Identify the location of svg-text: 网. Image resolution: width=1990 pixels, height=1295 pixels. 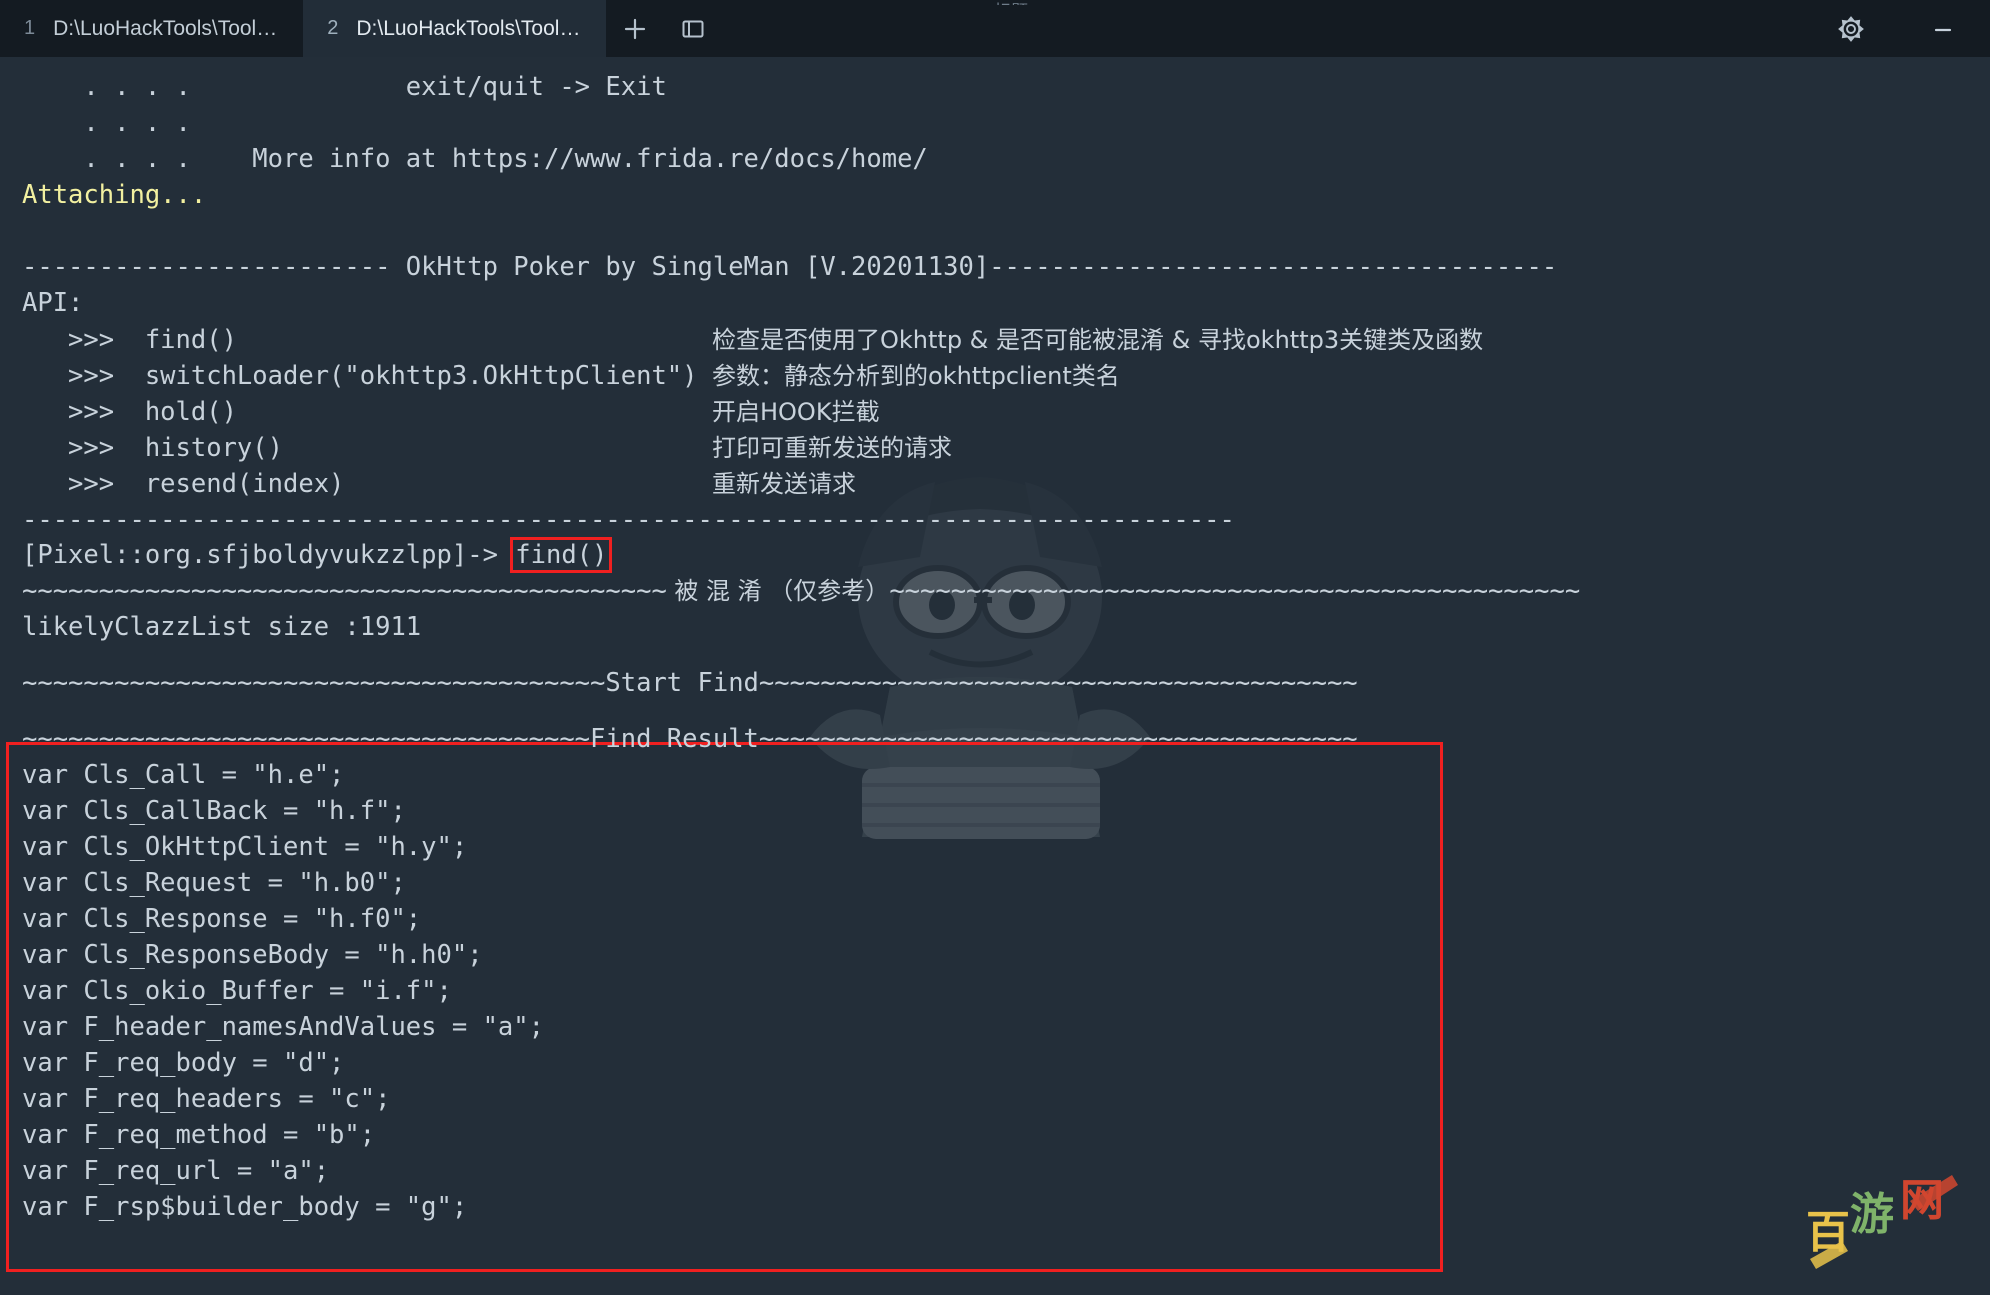
(1922, 1200).